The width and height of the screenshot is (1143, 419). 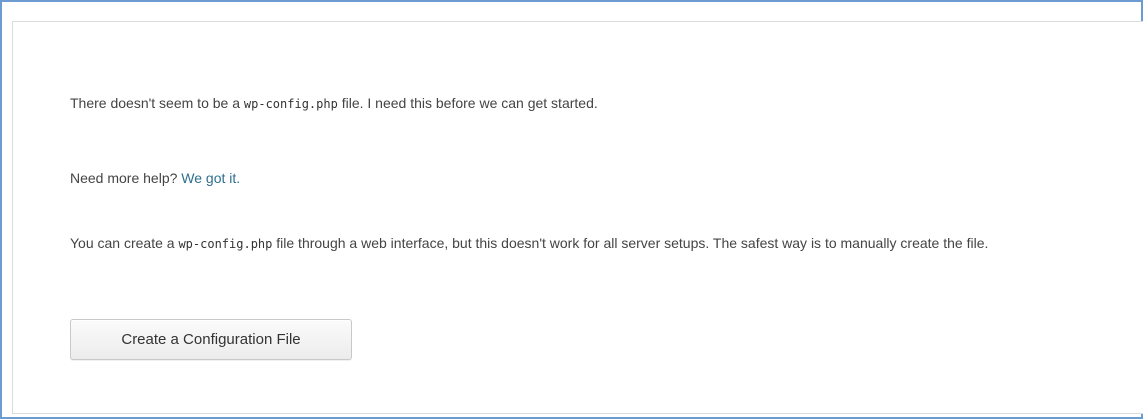 I want to click on help-line: Need more help? We got it., so click(x=155, y=178).